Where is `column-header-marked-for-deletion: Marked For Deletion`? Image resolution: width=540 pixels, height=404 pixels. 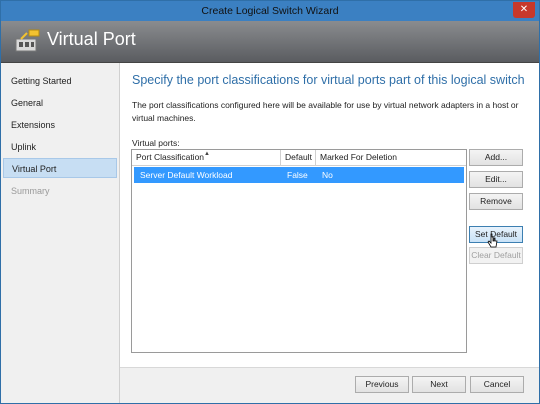
column-header-marked-for-deletion: Marked For Deletion is located at coordinates (391, 157).